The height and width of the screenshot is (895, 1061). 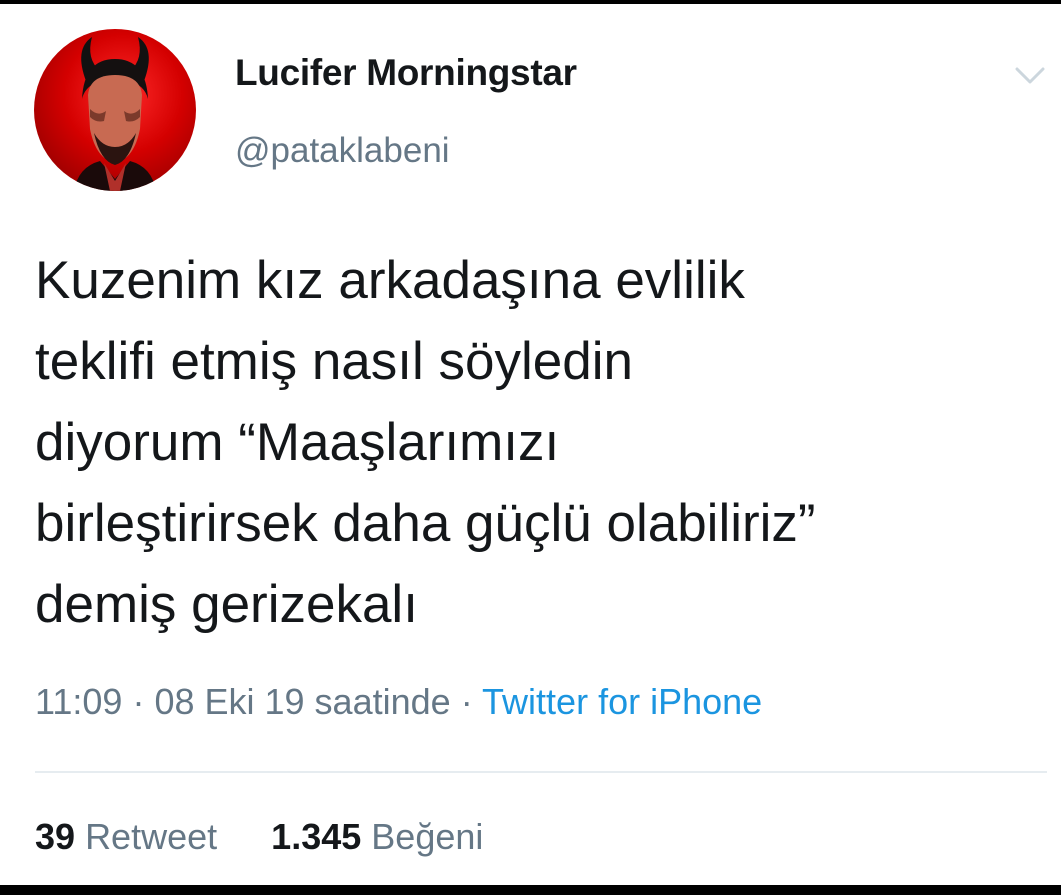 I want to click on retweets-stat: 39 Retweet, so click(x=131, y=836).